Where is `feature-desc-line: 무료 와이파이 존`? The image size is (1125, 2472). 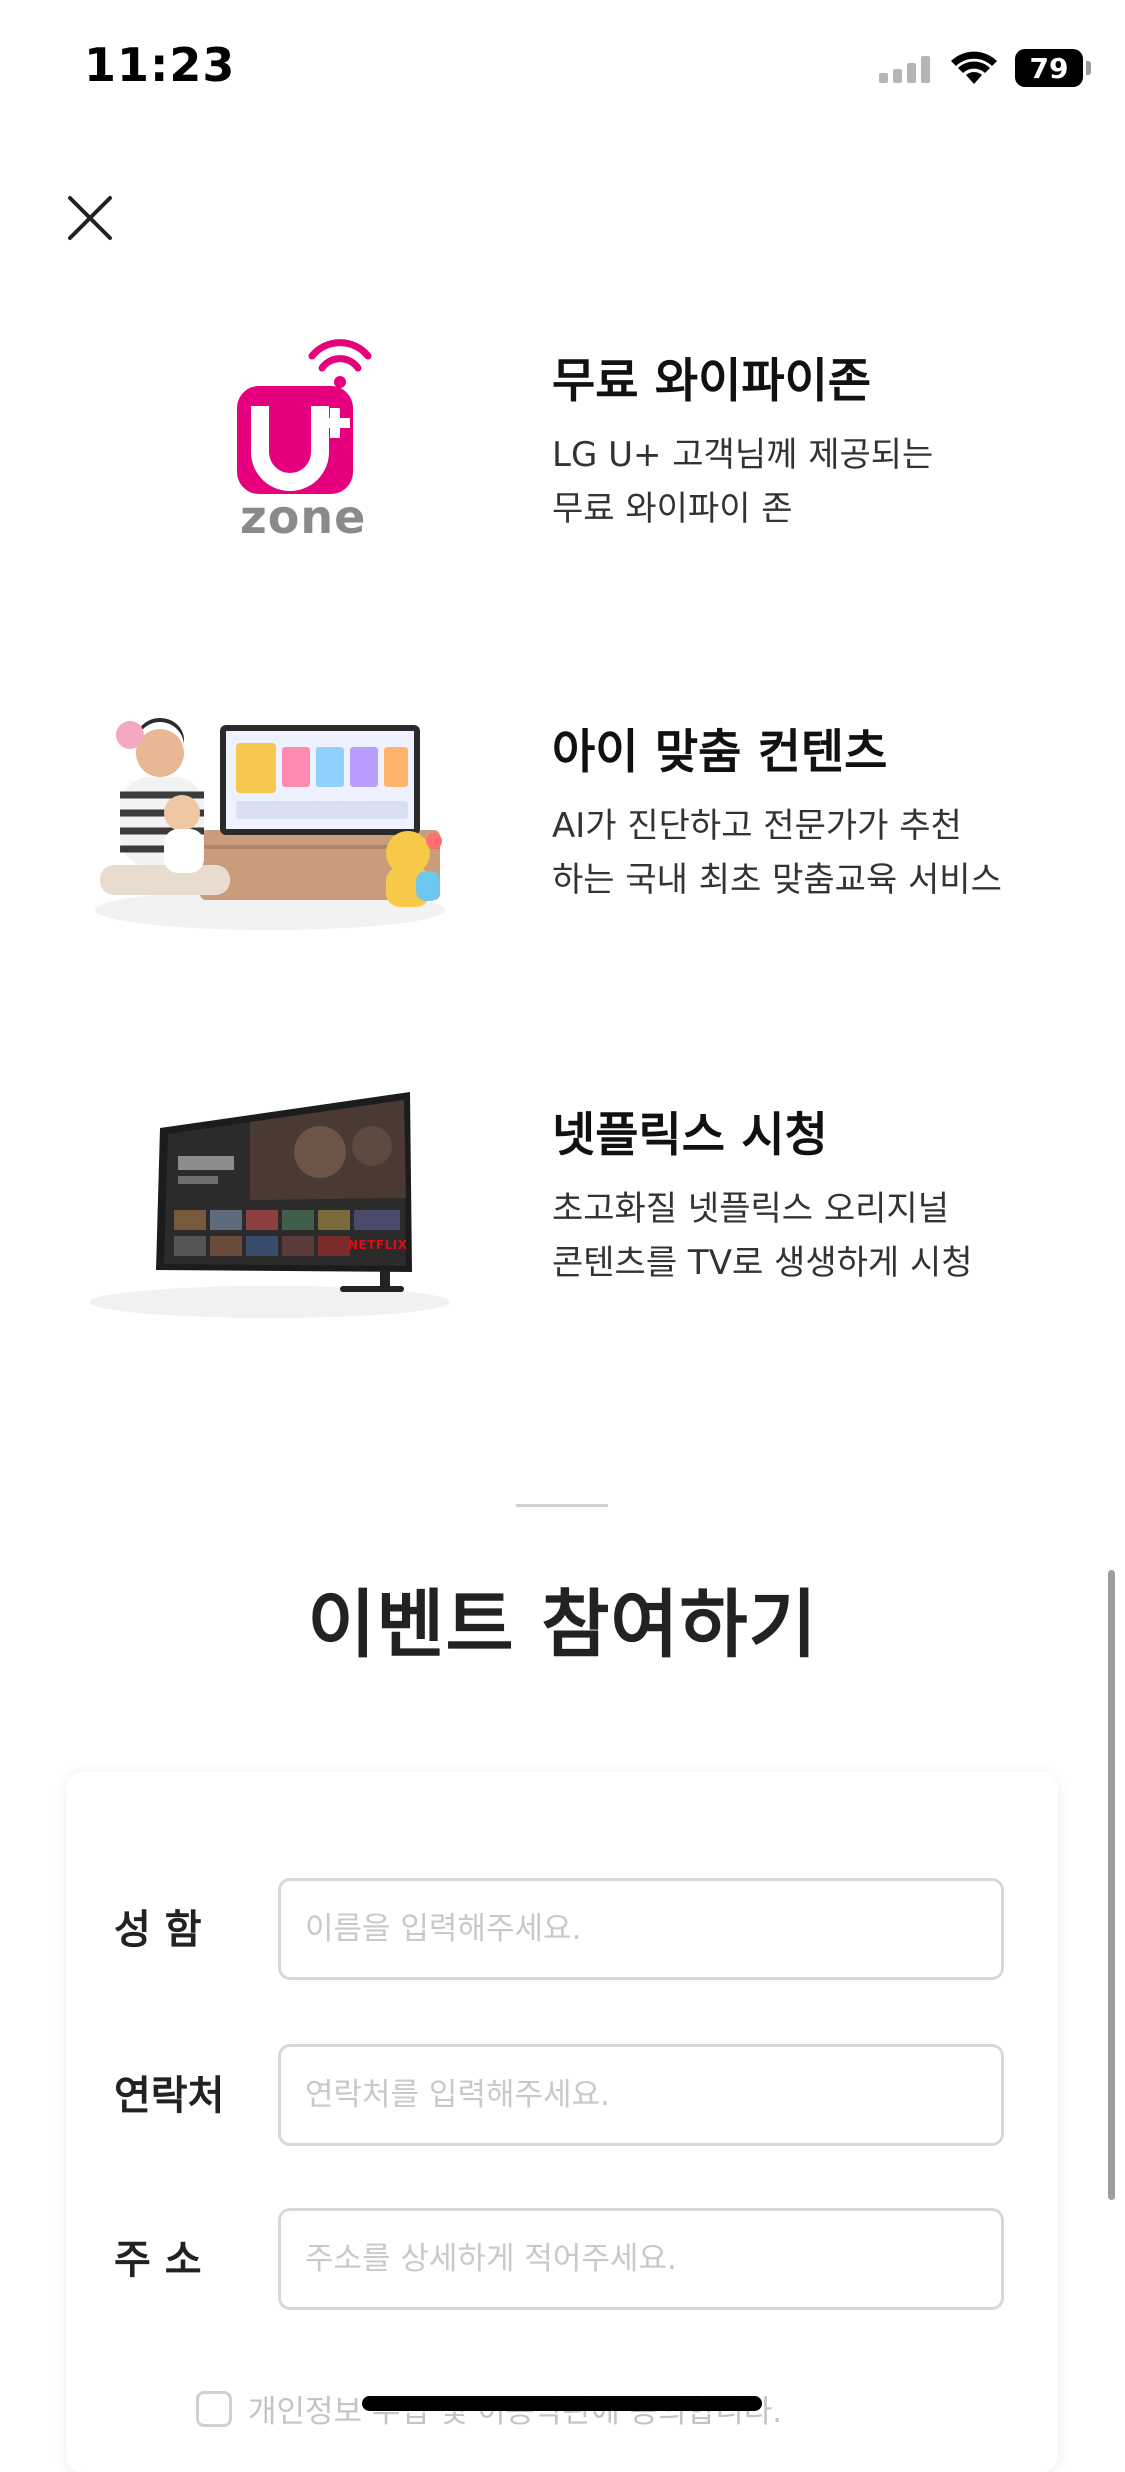
feature-desc-line: 무료 와이파이 존 is located at coordinates (672, 509).